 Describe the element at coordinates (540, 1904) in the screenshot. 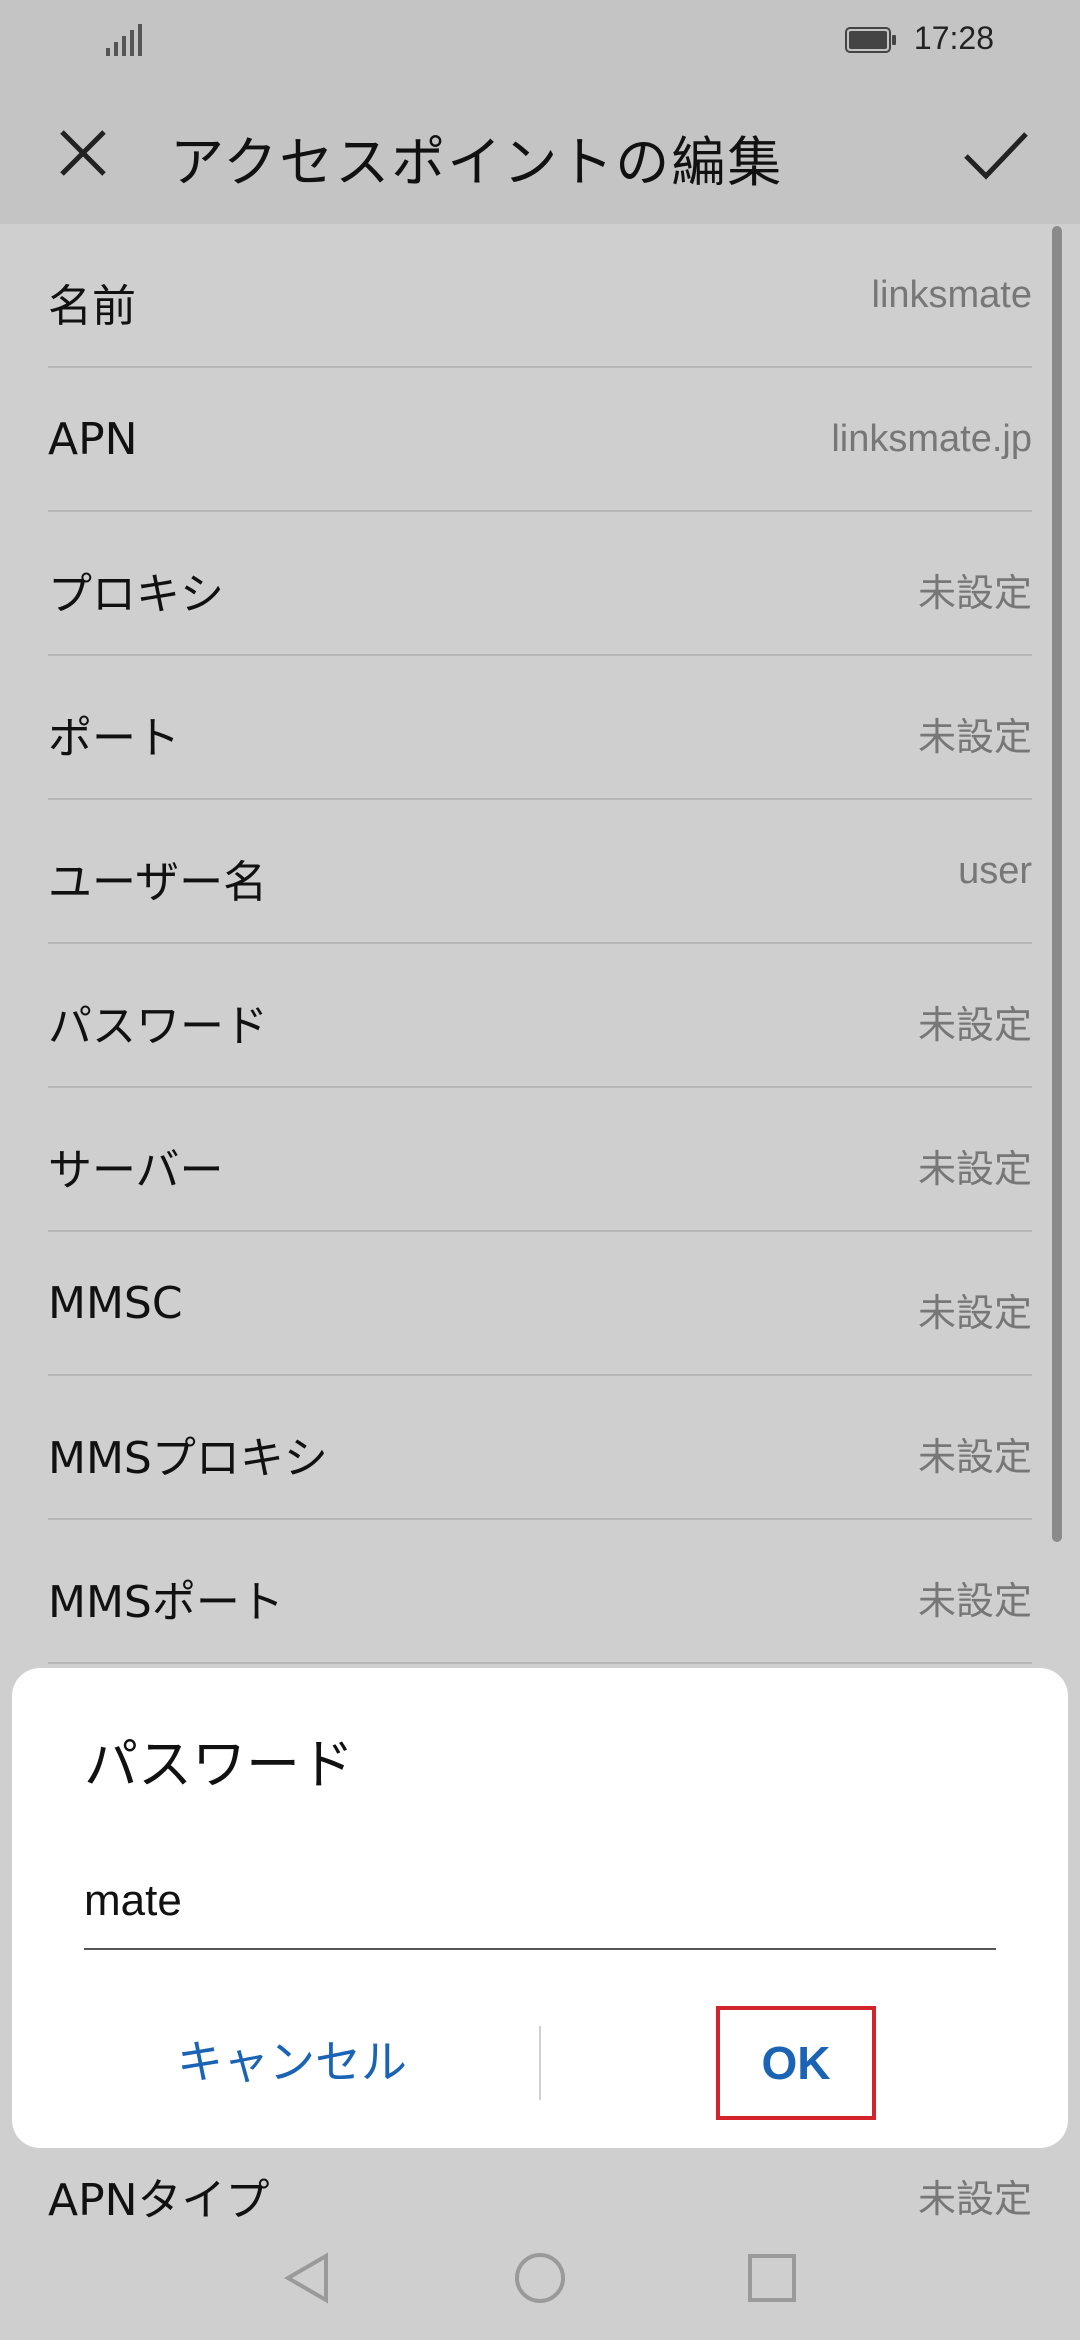

I see `password-input: mate` at that location.